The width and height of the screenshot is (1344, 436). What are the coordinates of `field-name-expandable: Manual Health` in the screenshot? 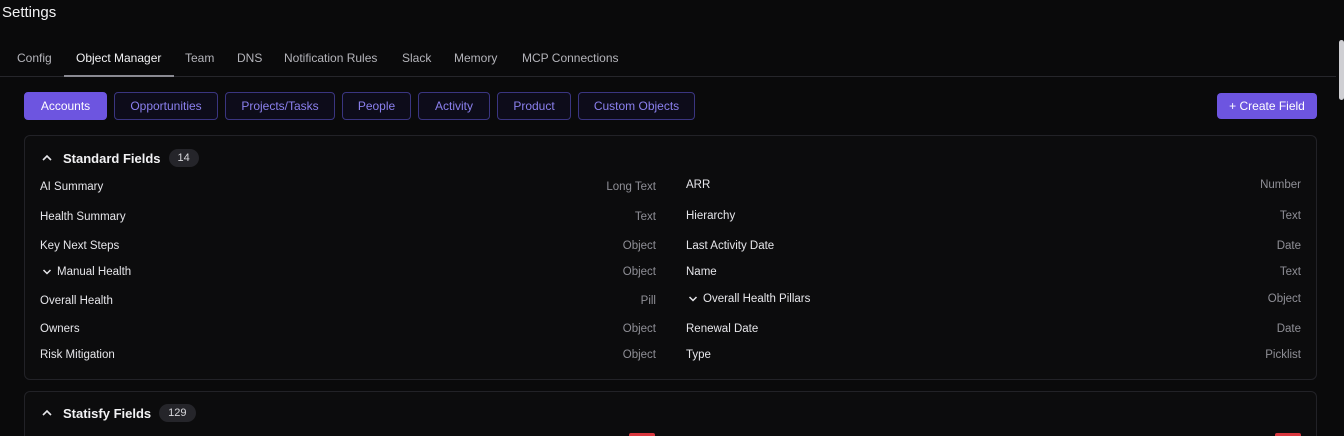 It's located at (86, 272).